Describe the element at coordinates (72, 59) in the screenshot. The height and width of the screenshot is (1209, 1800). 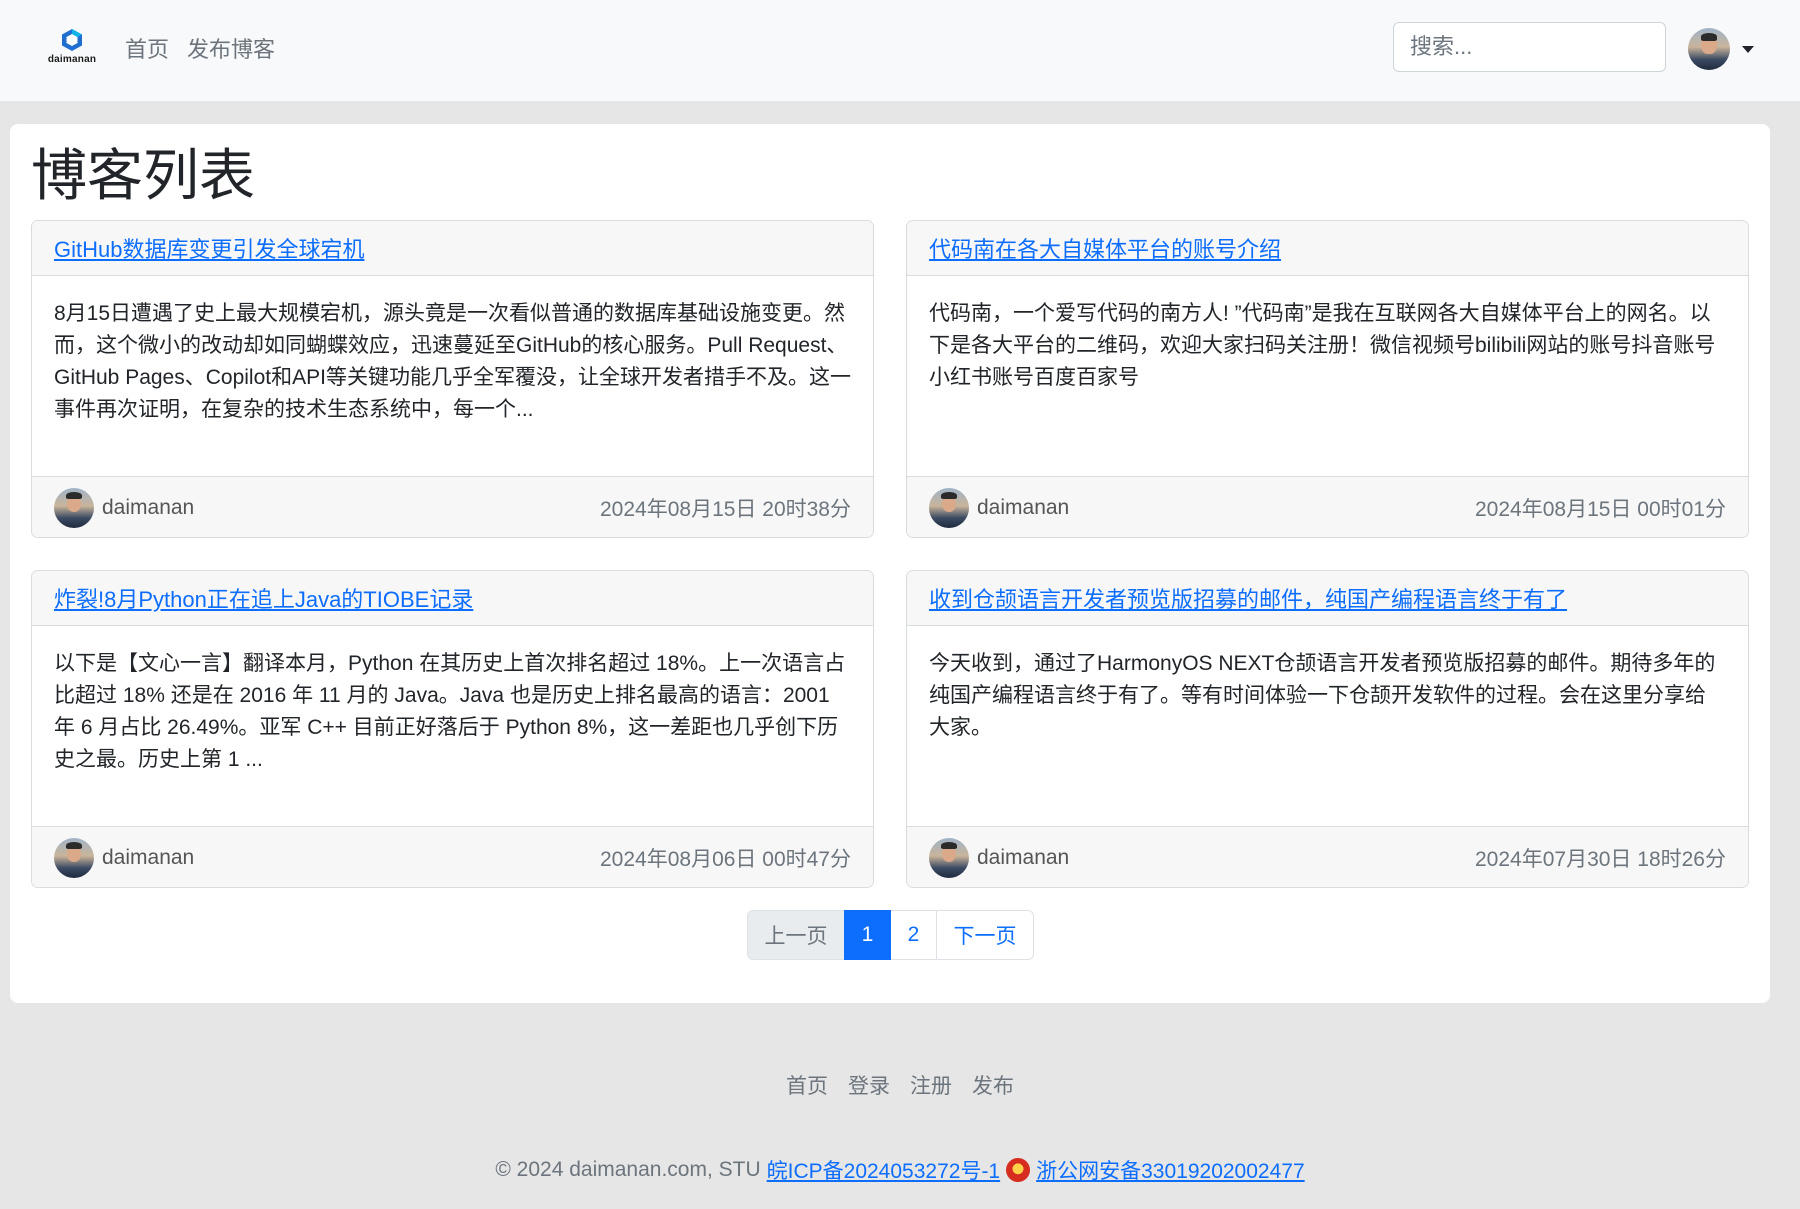
I see `logo-text: daimanan` at that location.